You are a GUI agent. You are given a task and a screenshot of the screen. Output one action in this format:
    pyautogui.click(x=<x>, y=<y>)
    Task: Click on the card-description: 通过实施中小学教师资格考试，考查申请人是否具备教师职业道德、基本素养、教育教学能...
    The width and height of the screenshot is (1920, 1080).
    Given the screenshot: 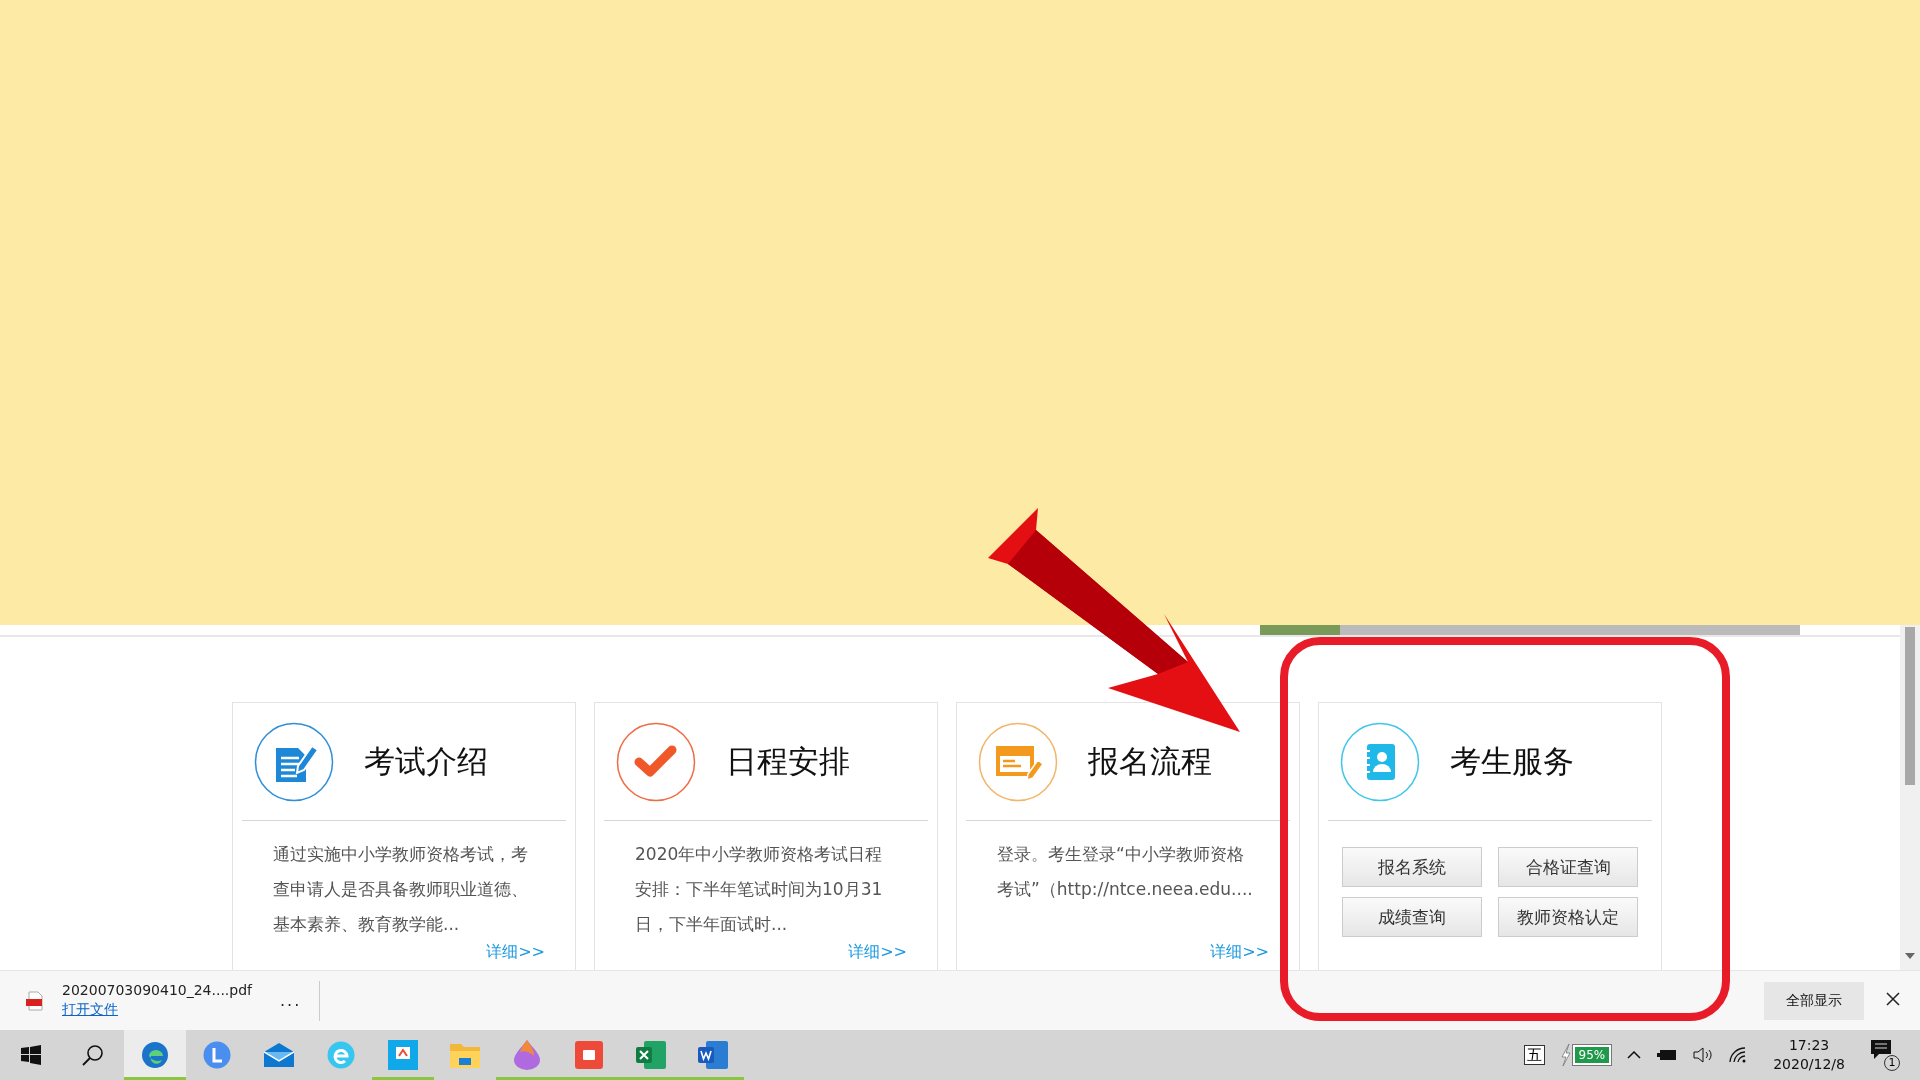 What is the action you would take?
    pyautogui.click(x=401, y=889)
    